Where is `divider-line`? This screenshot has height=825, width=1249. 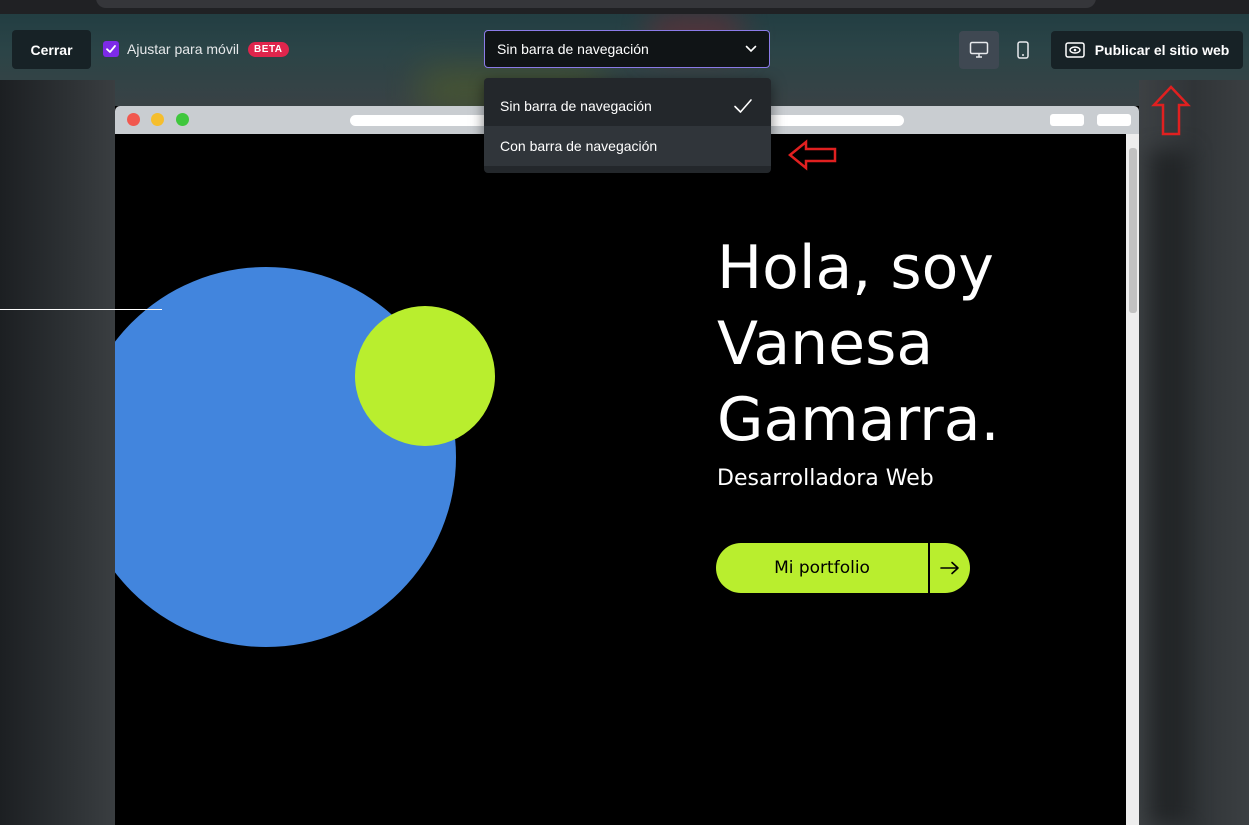 divider-line is located at coordinates (81, 309).